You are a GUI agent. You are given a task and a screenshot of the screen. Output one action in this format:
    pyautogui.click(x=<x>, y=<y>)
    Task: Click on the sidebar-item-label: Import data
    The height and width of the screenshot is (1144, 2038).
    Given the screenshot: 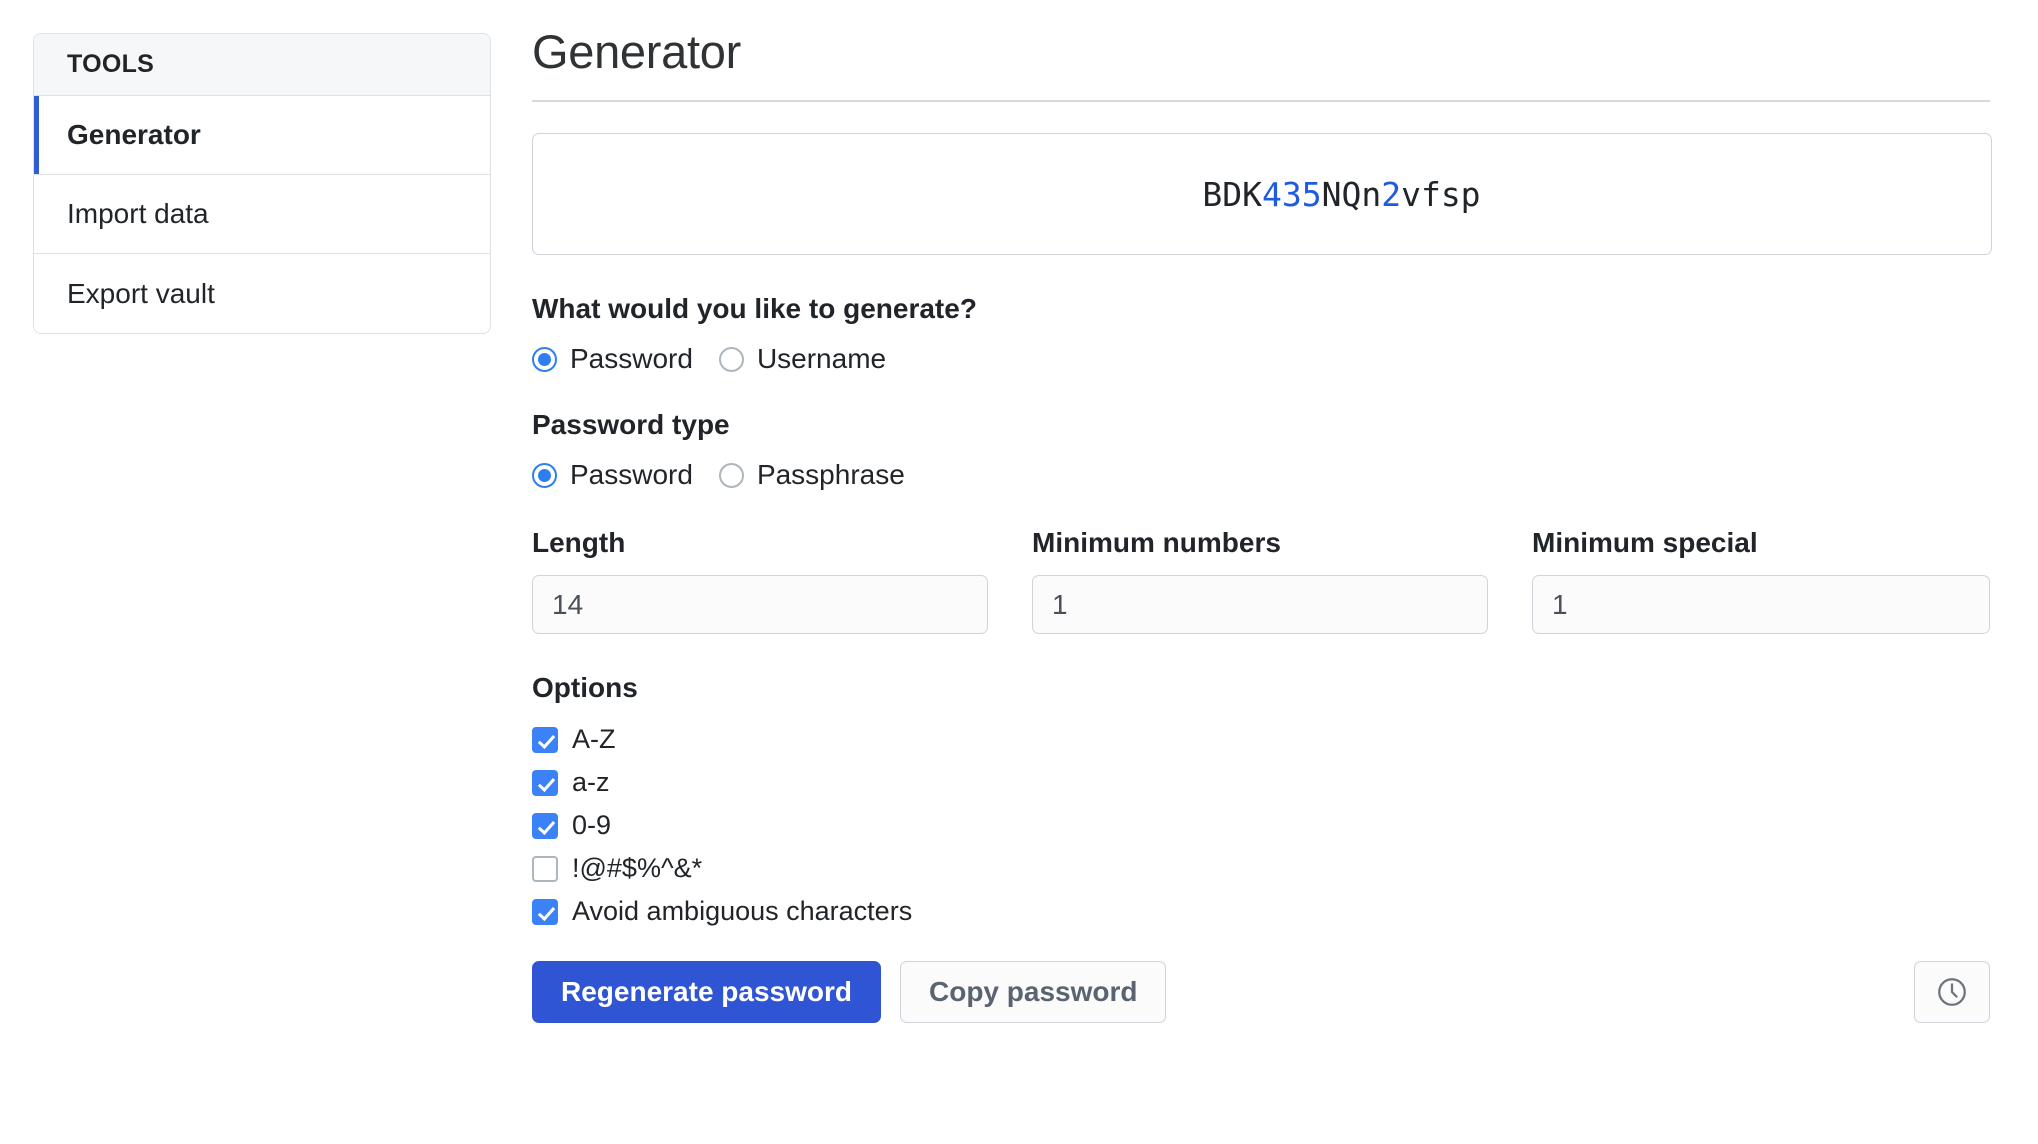 What is the action you would take?
    pyautogui.click(x=138, y=213)
    